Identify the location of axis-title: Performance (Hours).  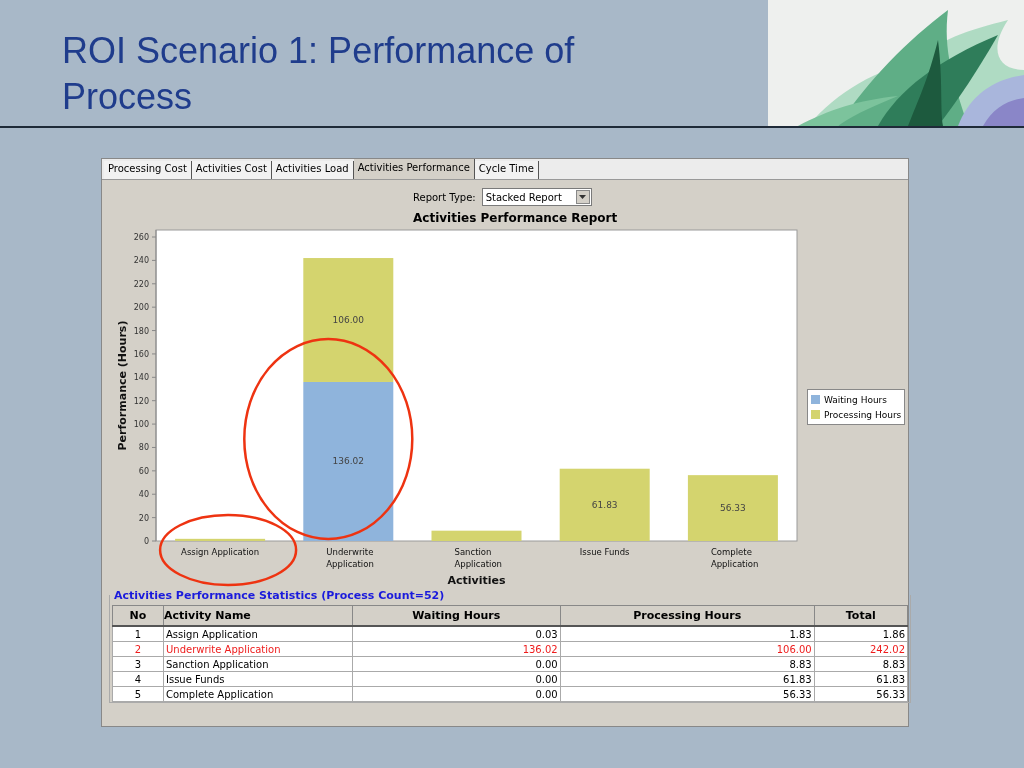
(122, 385).